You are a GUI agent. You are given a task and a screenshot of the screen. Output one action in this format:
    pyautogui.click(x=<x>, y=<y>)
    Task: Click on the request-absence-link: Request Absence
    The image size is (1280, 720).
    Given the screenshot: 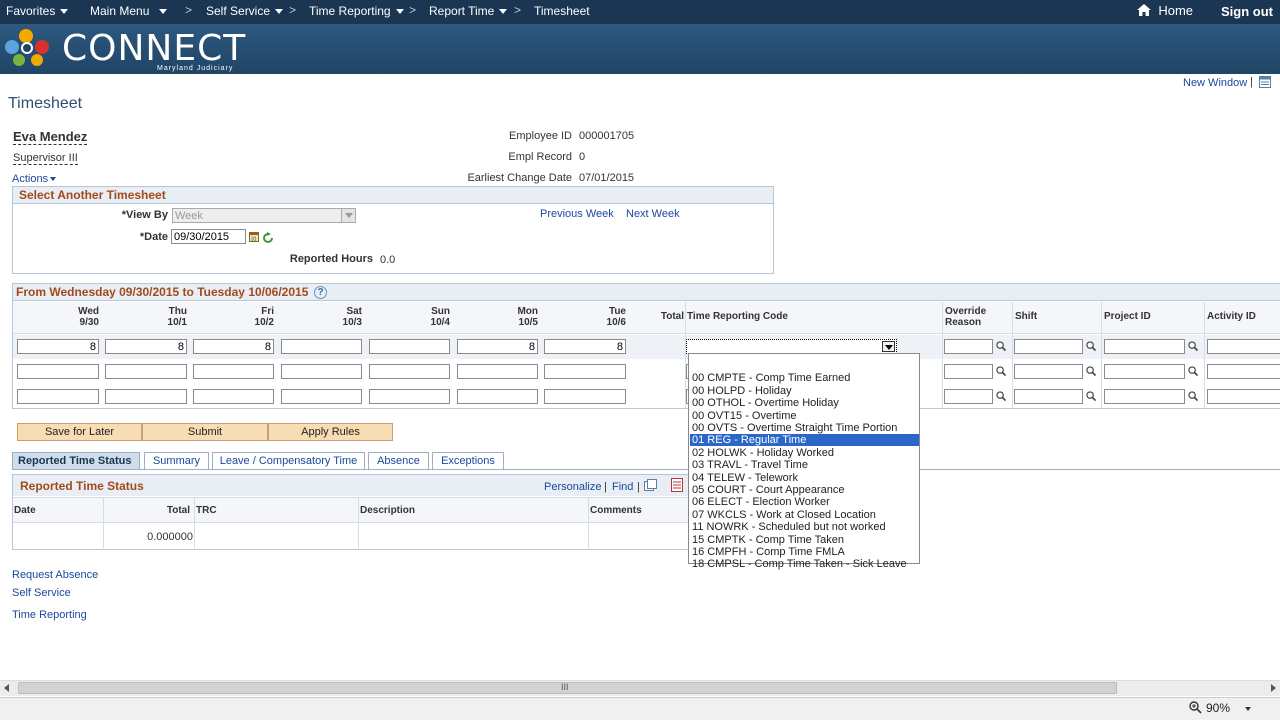 What is the action you would take?
    pyautogui.click(x=55, y=575)
    